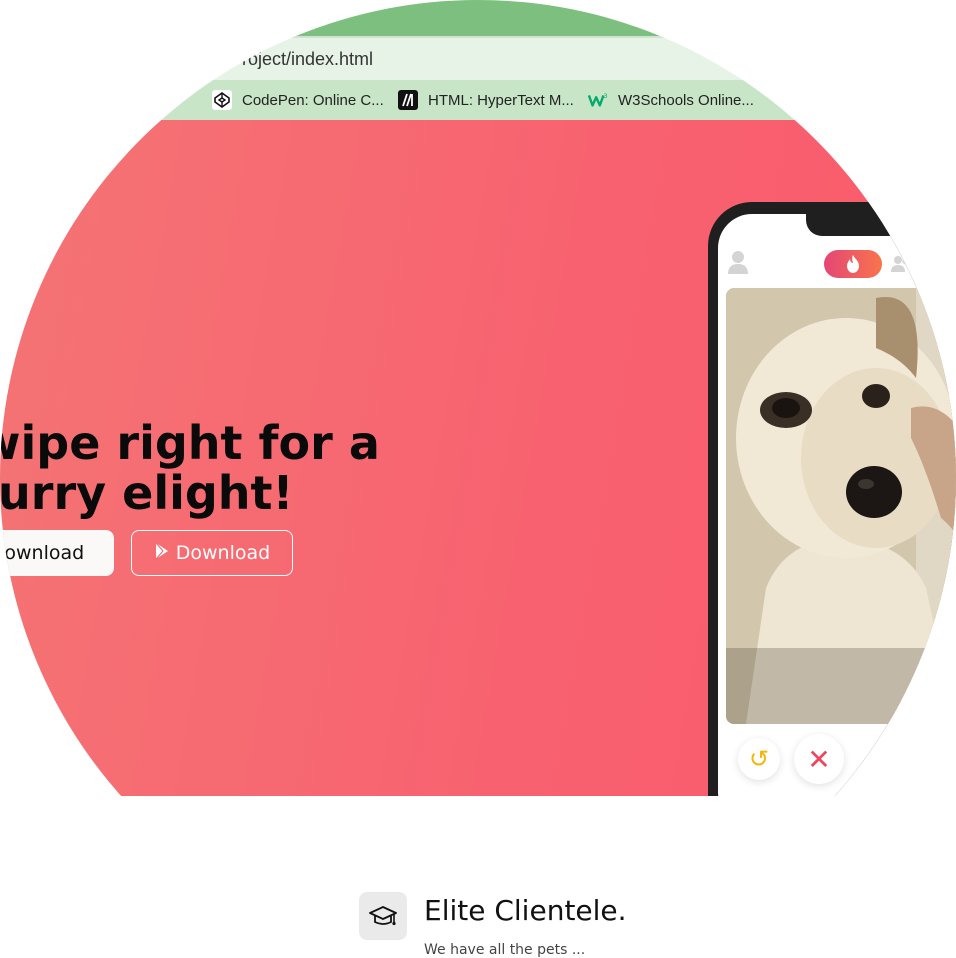 The height and width of the screenshot is (958, 956). Describe the element at coordinates (162, 553) in the screenshot. I see `google-play-icon` at that location.